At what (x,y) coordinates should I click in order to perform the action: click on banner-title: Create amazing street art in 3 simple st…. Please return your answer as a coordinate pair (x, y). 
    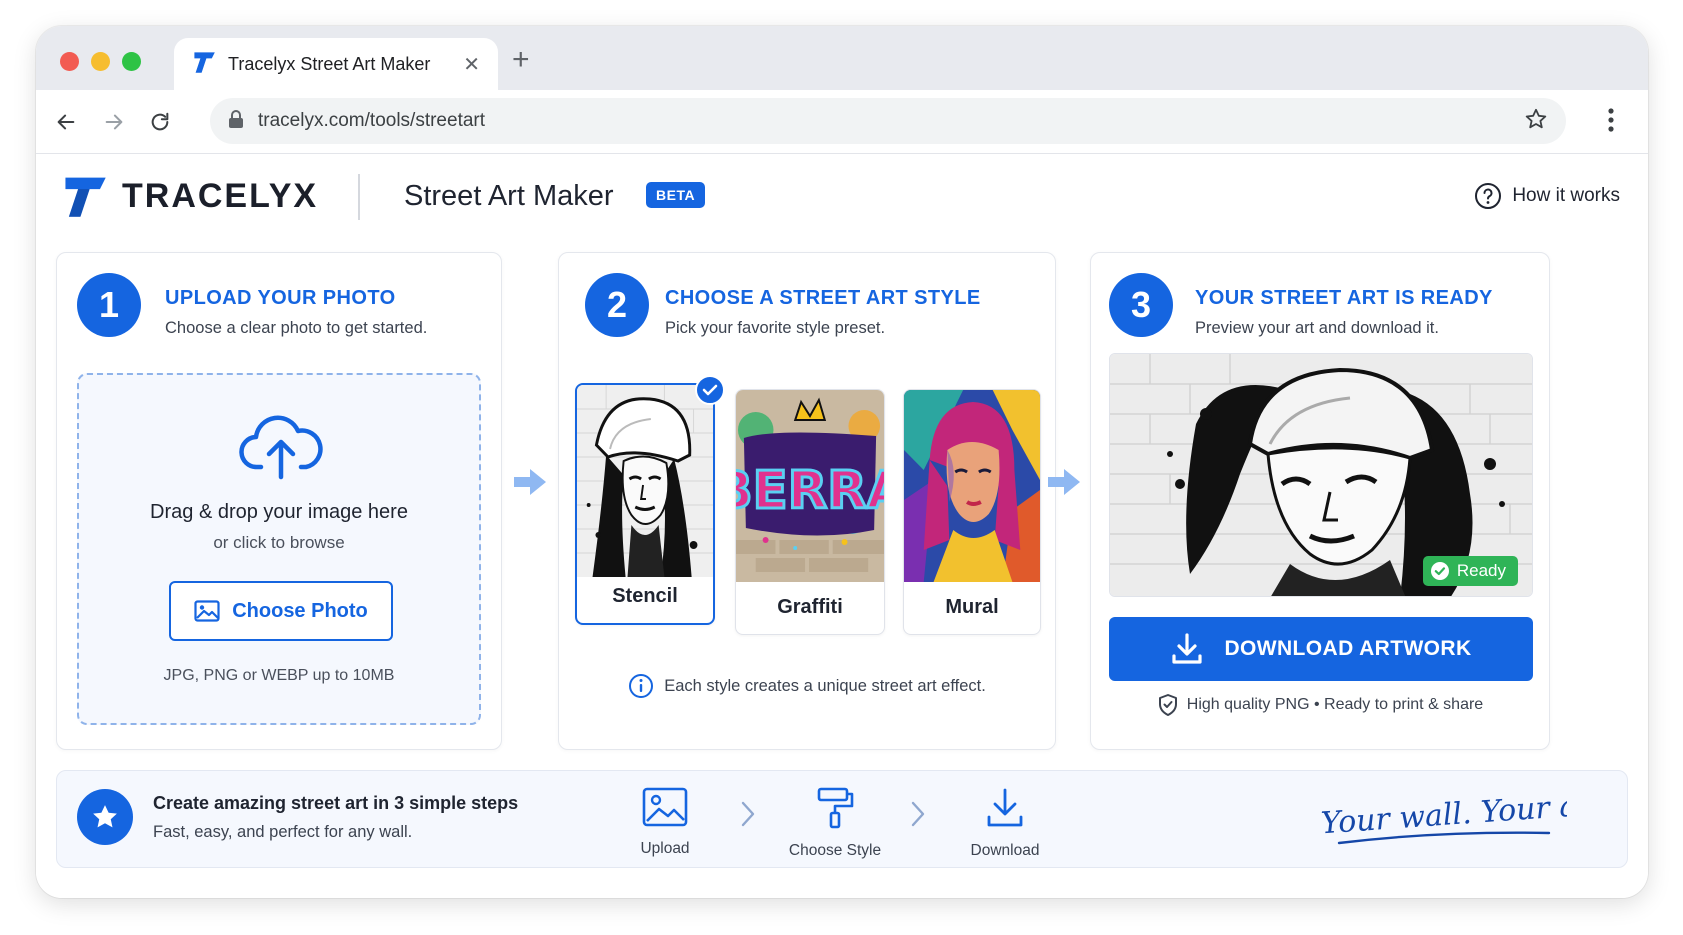
    Looking at the image, I should click on (336, 803).